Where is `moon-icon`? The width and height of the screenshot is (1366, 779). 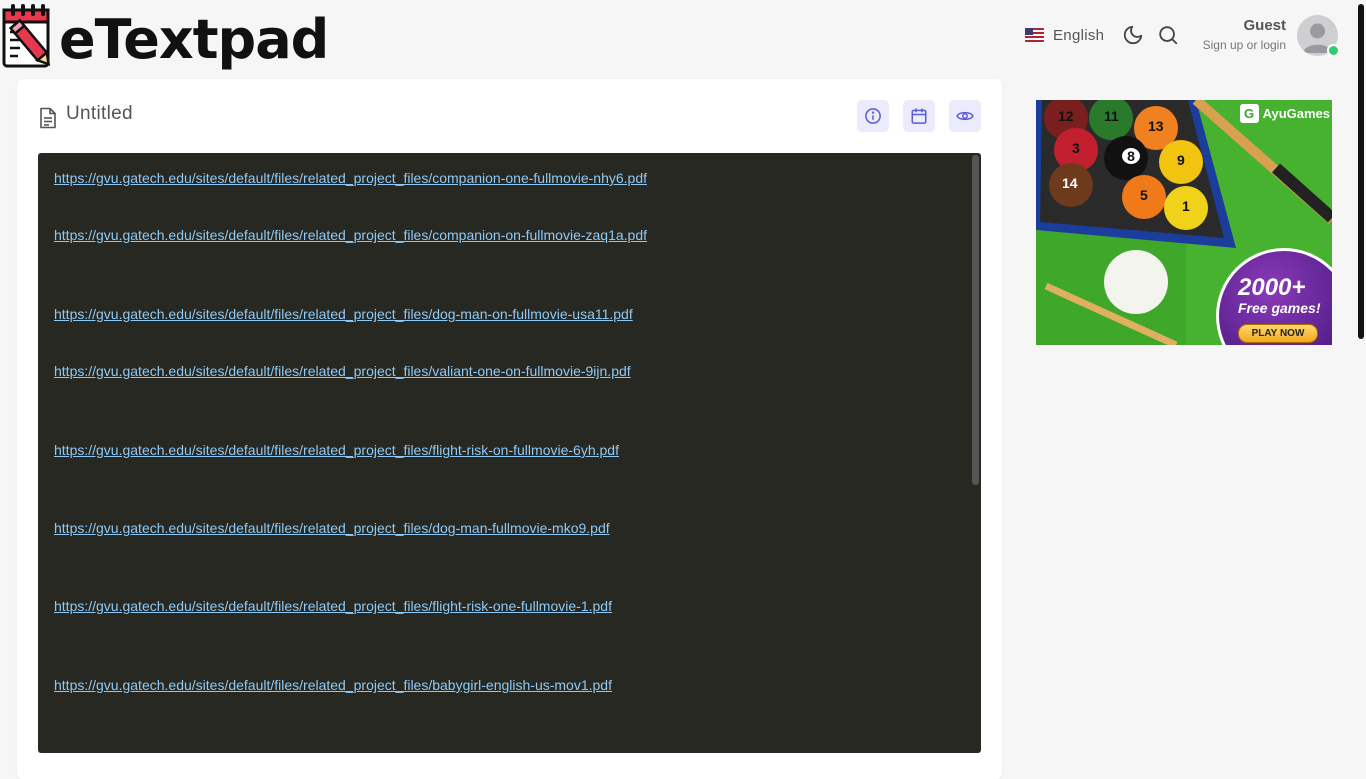
moon-icon is located at coordinates (1133, 35).